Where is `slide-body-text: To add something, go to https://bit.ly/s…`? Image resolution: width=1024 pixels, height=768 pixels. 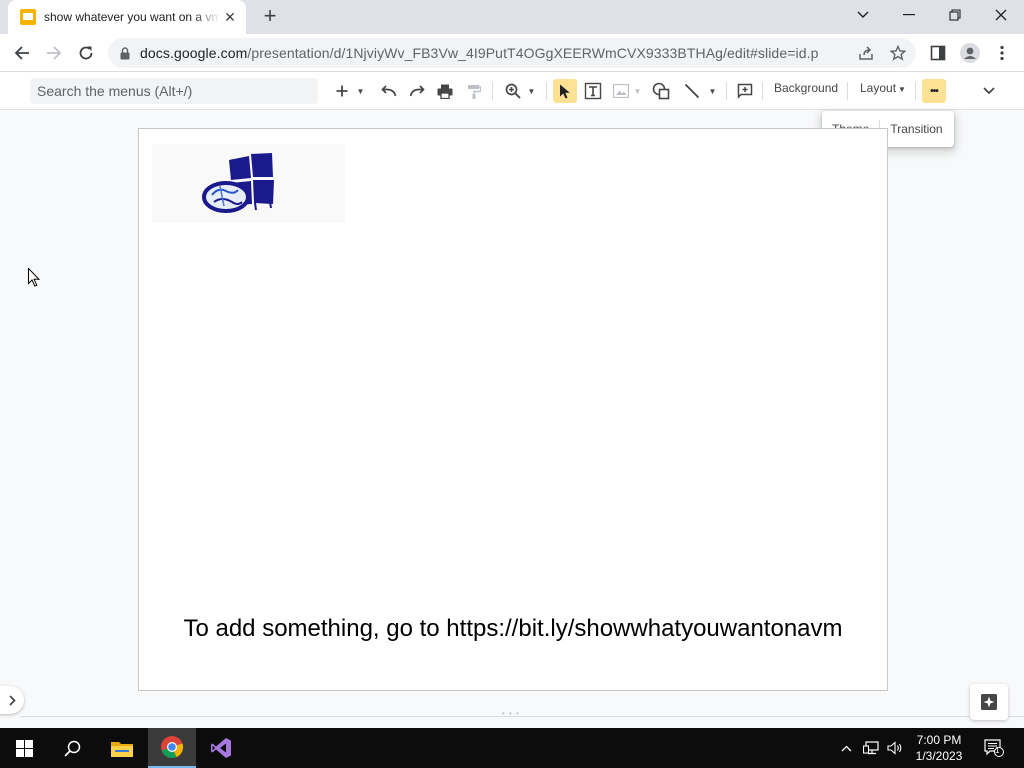
slide-body-text: To add something, go to https://bit.ly/s… is located at coordinates (513, 629).